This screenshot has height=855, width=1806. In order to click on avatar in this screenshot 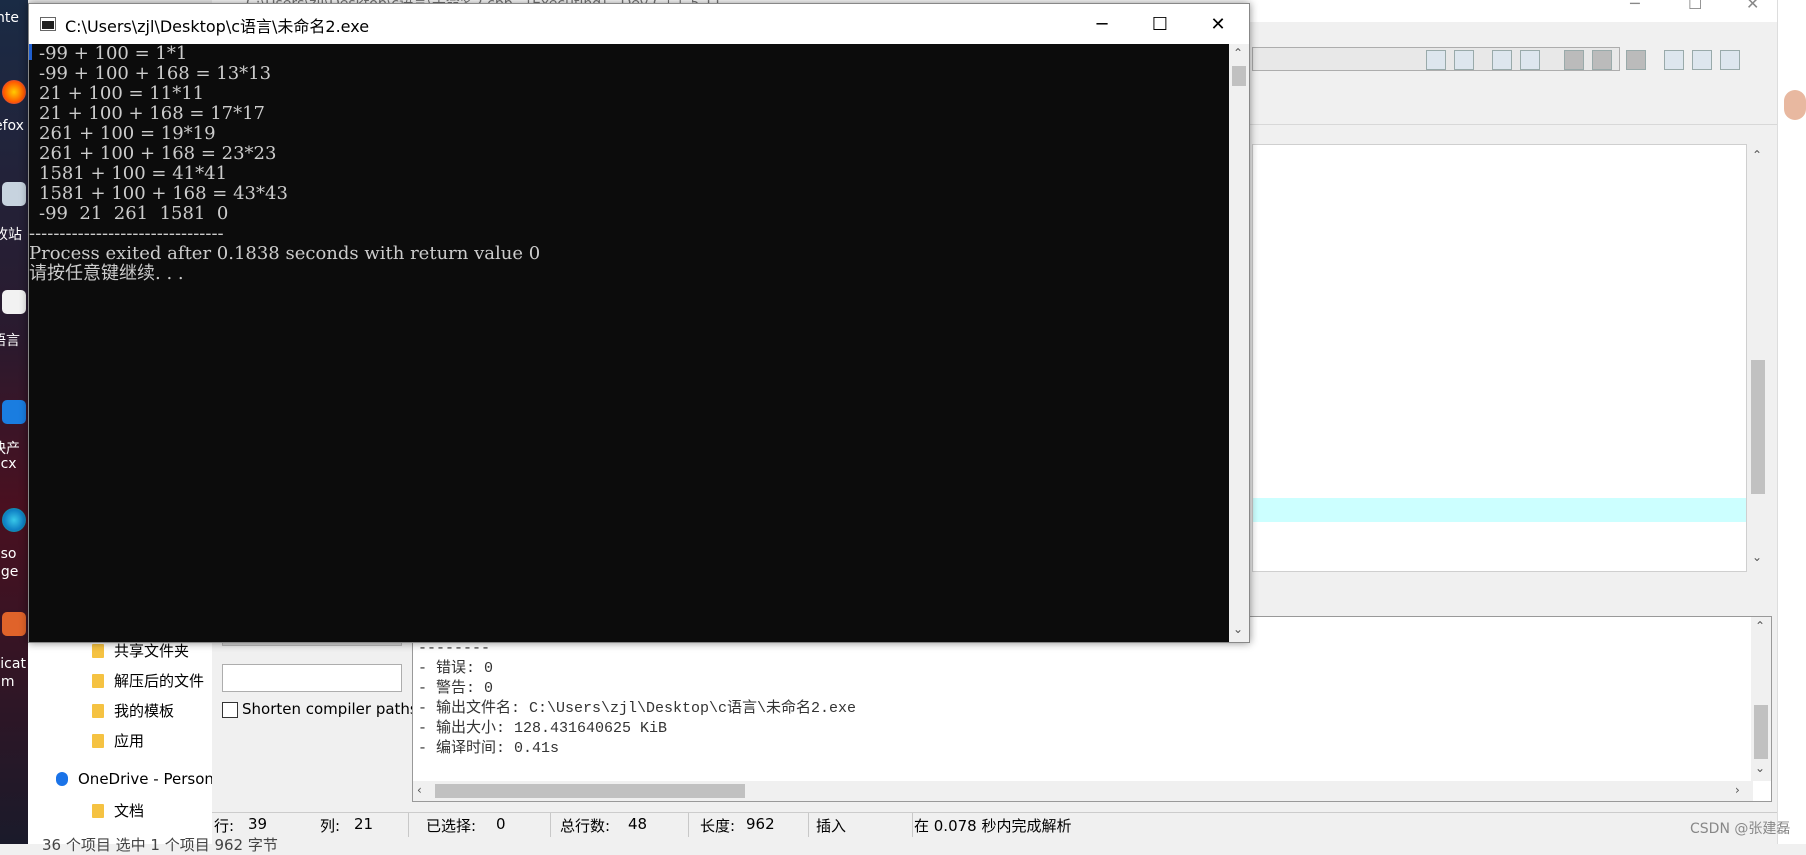, I will do `click(1795, 105)`.